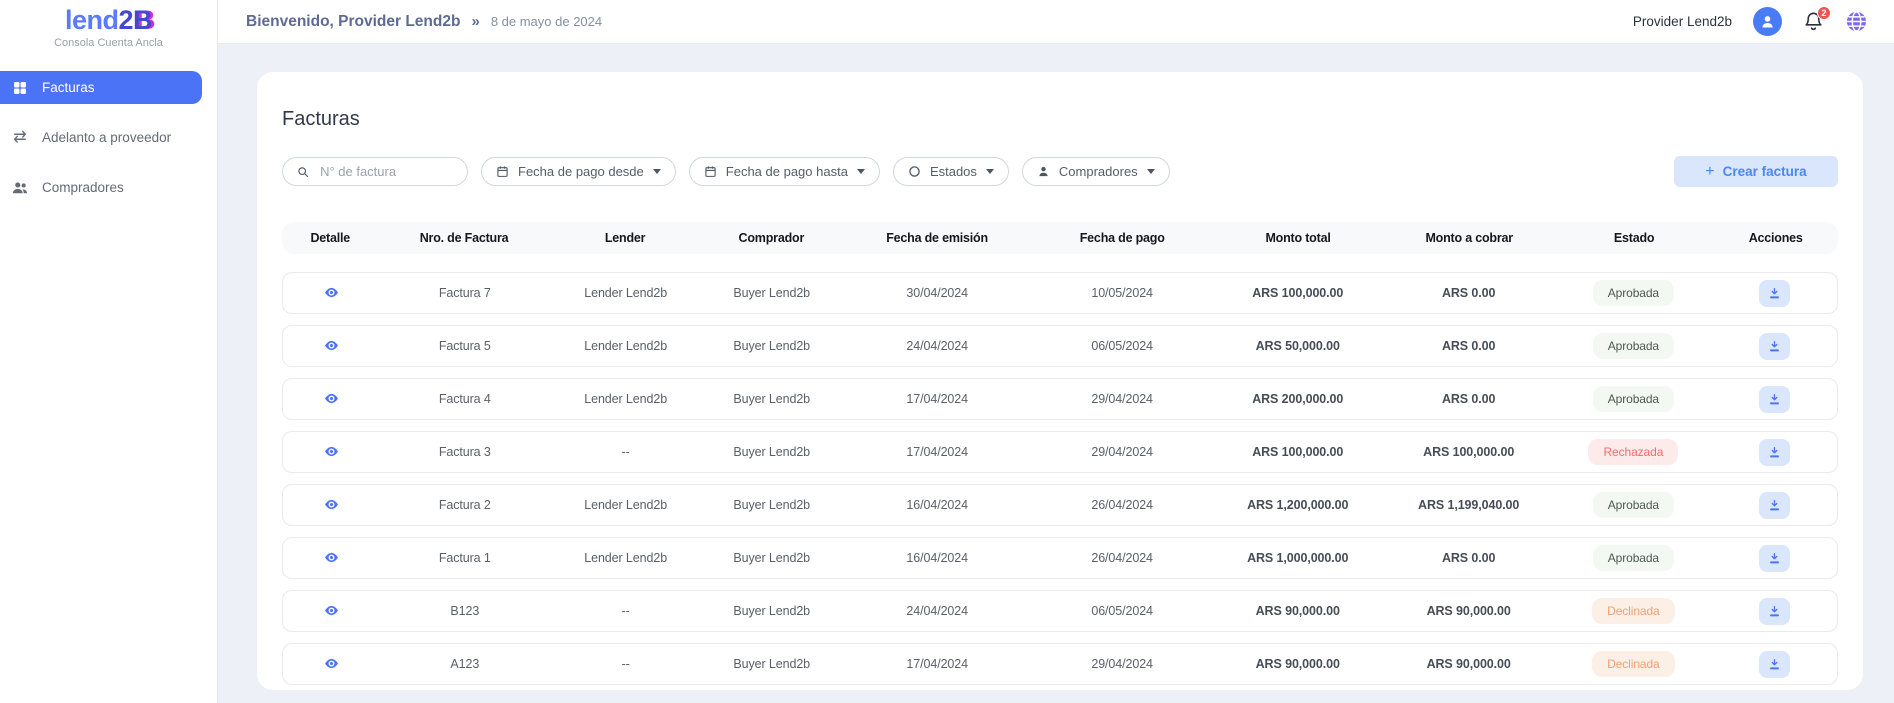 This screenshot has height=703, width=1894. Describe the element at coordinates (91, 20) in the screenshot. I see `logo-part-lend: lend` at that location.